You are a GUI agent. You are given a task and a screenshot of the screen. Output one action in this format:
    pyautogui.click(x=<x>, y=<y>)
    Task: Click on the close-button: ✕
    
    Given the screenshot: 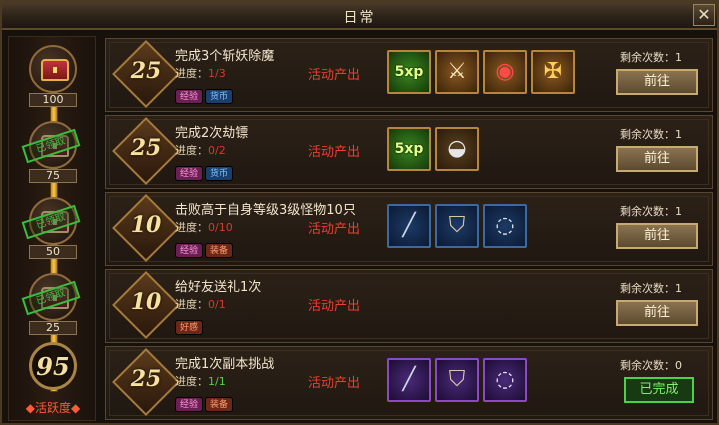 What is the action you would take?
    pyautogui.click(x=704, y=15)
    